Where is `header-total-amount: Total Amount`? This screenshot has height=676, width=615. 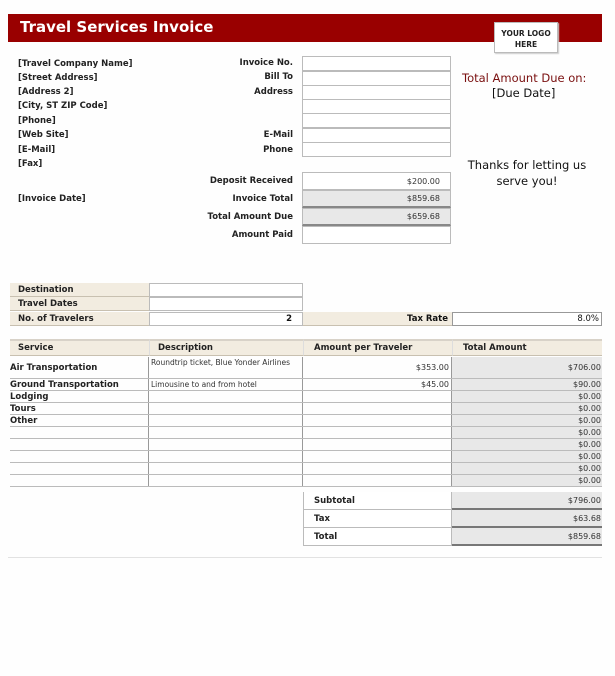
header-total-amount: Total Amount is located at coordinates (527, 347).